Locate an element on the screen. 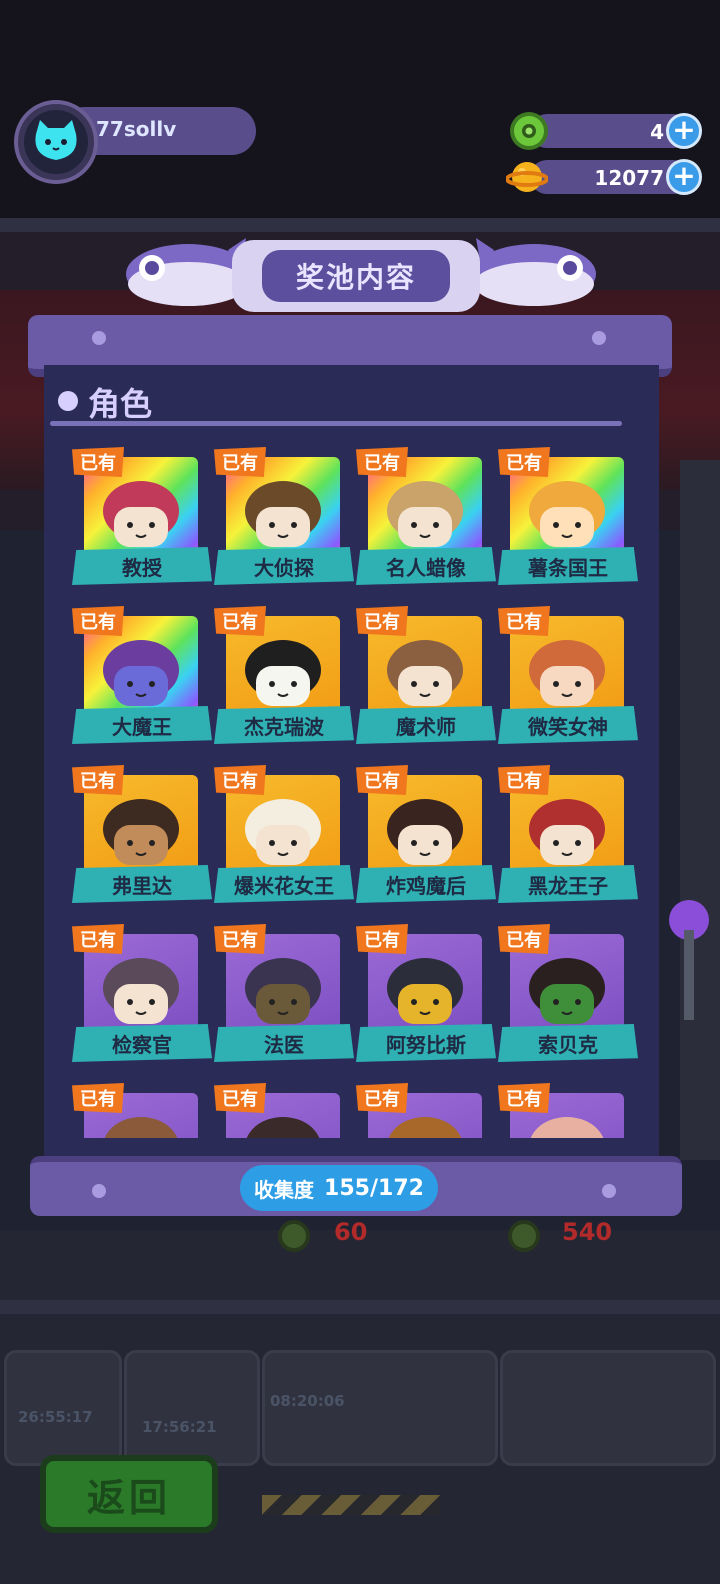  username: 77sollv is located at coordinates (136, 129).